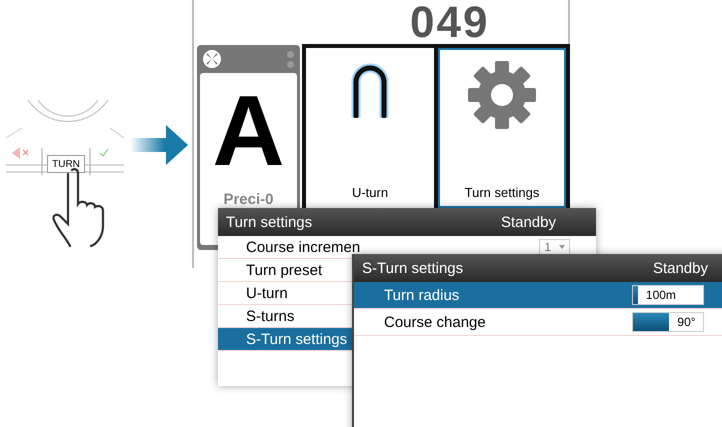 This screenshot has height=427, width=722. Describe the element at coordinates (212, 59) in the screenshot. I see `propeller-icon` at that location.